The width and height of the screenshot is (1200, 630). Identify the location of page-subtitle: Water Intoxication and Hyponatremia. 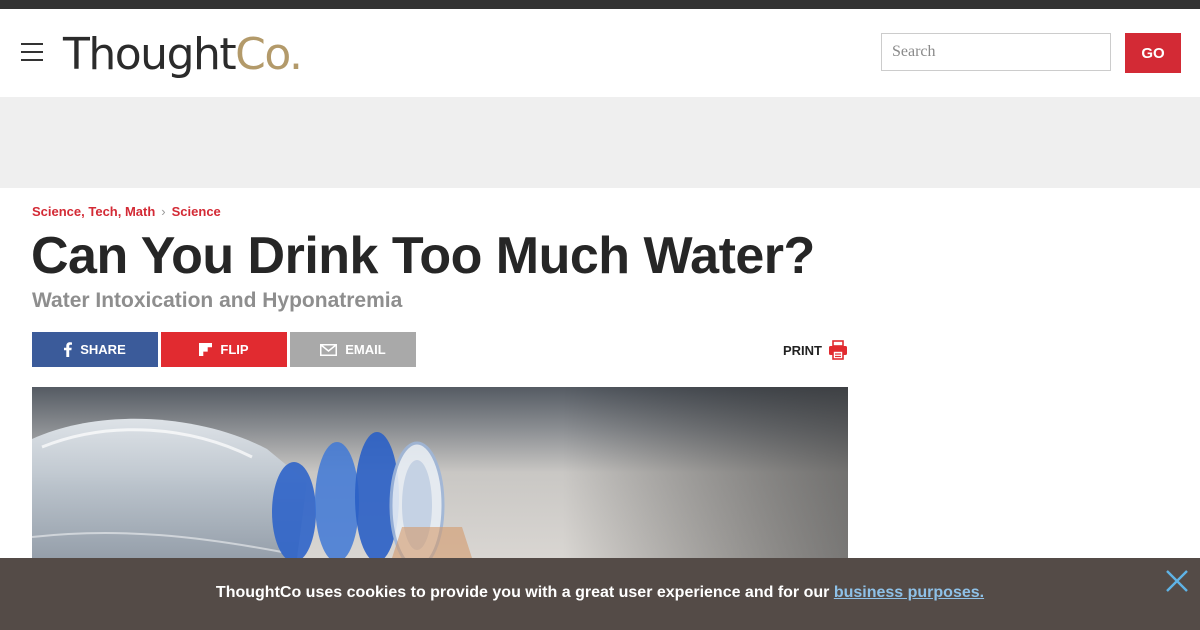
(217, 300).